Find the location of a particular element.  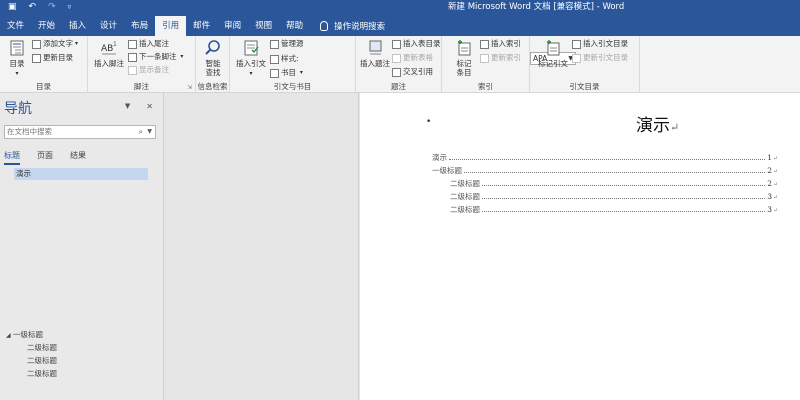

insert-endnote-label: 插入尾注 is located at coordinates (154, 43).